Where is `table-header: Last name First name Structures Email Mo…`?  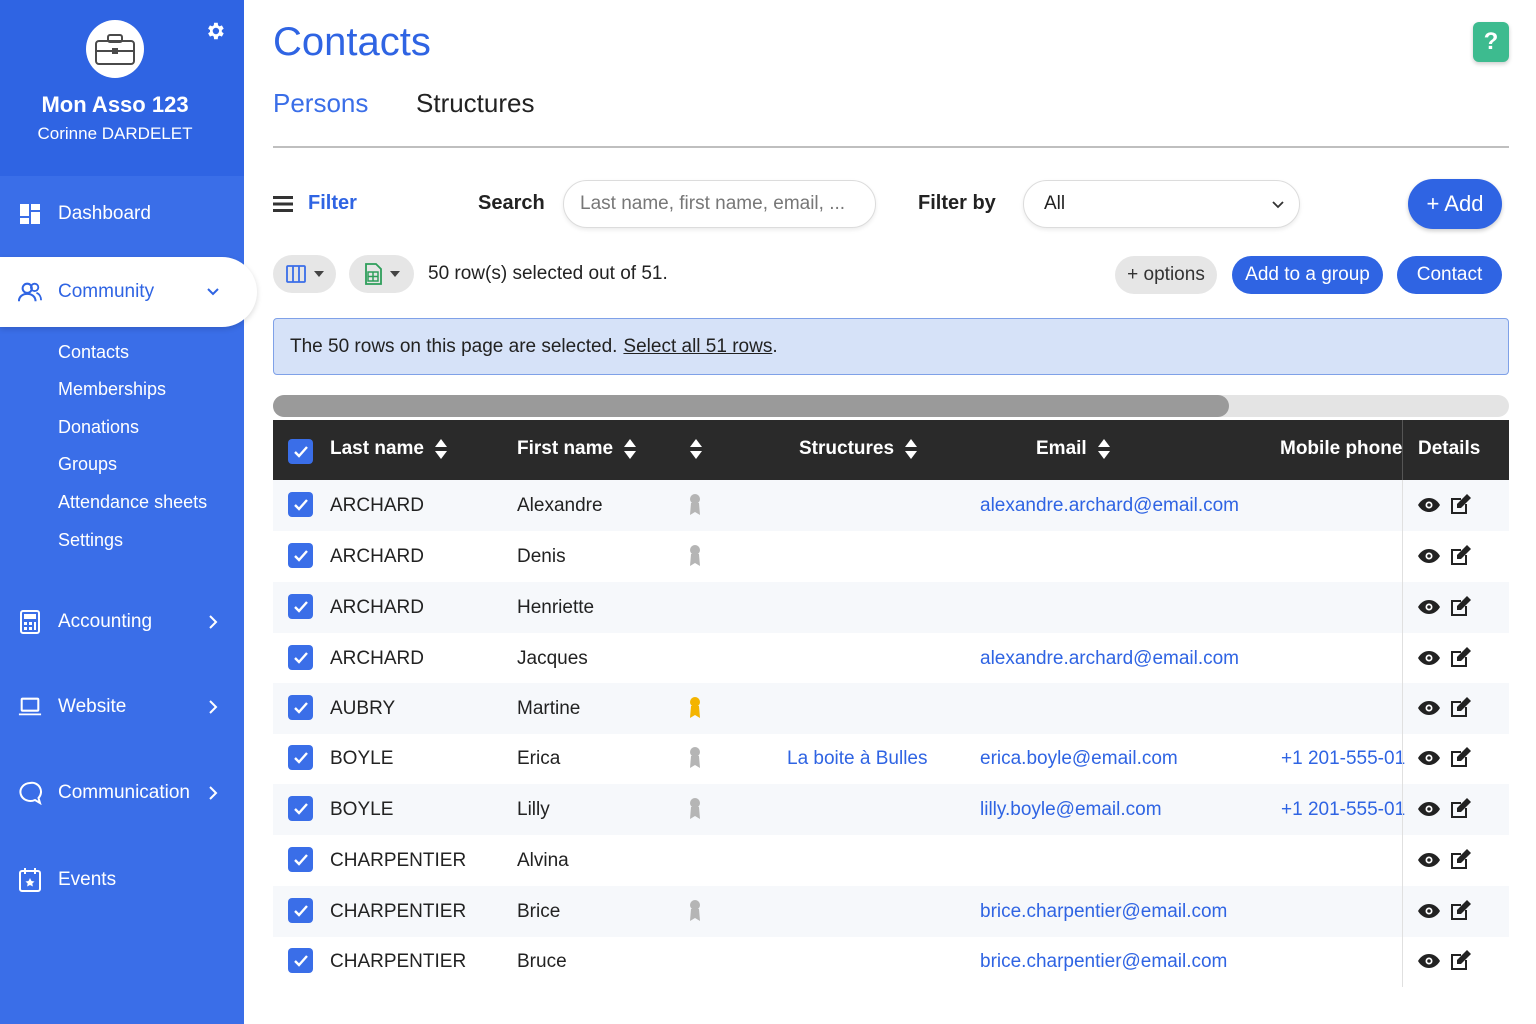
table-header: Last name First name Structures Email Mo… is located at coordinates (891, 450).